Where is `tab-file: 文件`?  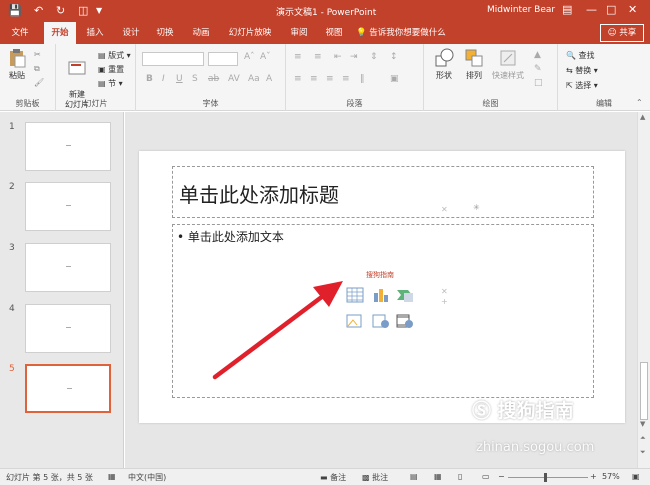
tab-file: 文件 is located at coordinates (20, 33).